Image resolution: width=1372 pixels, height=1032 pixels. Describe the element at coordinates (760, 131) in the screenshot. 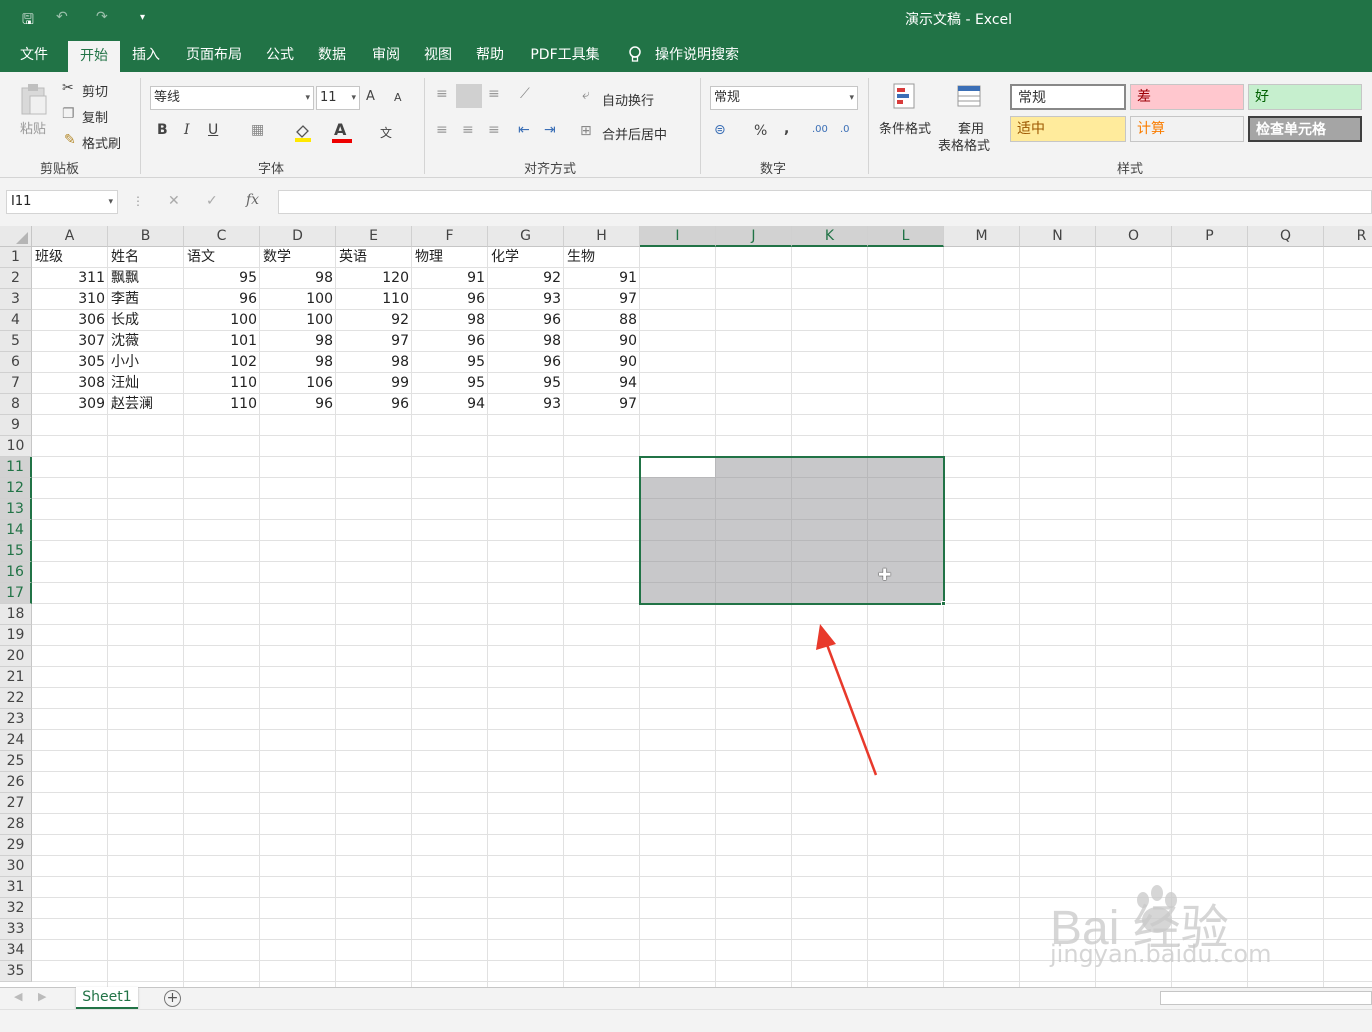

I see `percent-button: %` at that location.